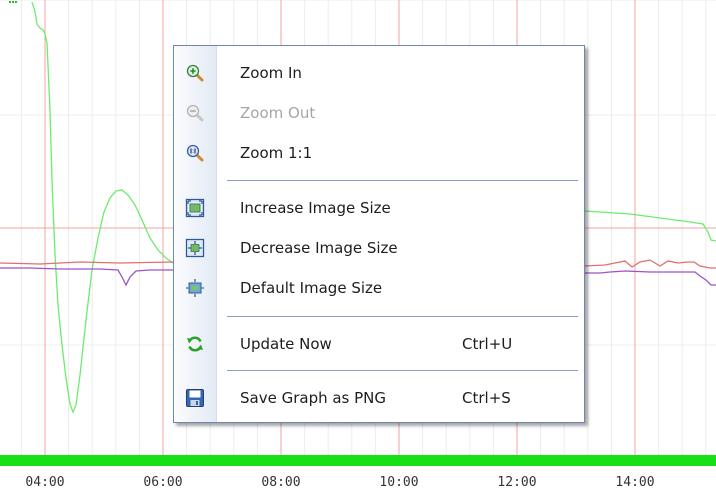 Image resolution: width=716 pixels, height=494 pixels. I want to click on menu-item-label: Save Graph as PNG, so click(313, 398).